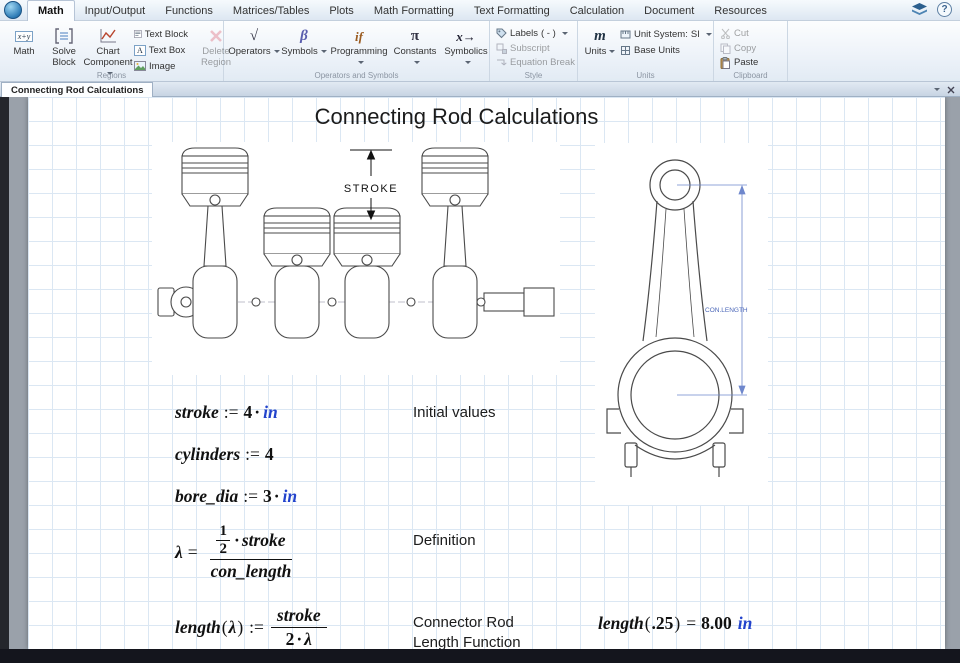  I want to click on paste-label: Paste, so click(746, 63).